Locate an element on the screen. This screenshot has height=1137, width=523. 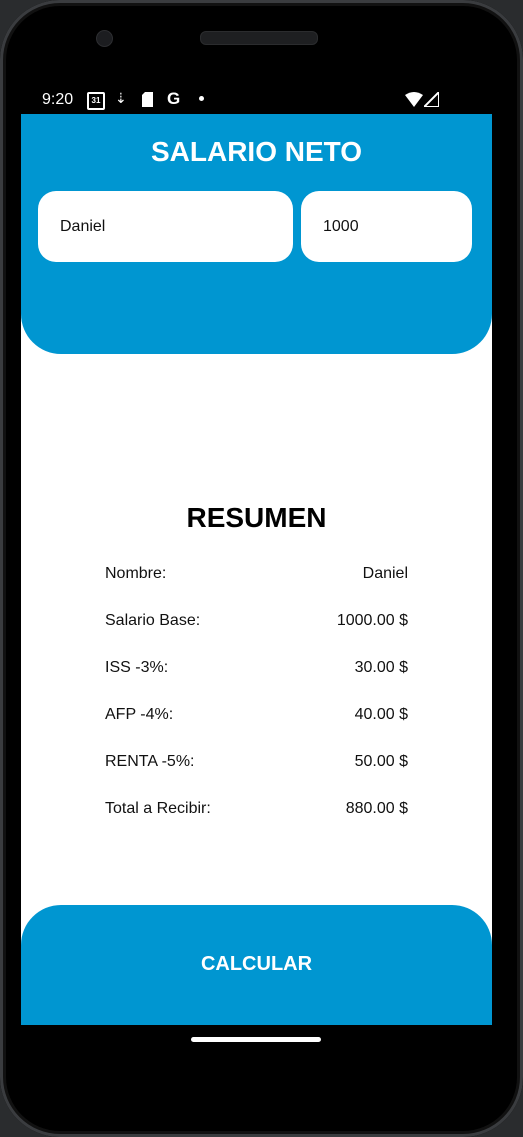
dot-icon is located at coordinates (201, 98).